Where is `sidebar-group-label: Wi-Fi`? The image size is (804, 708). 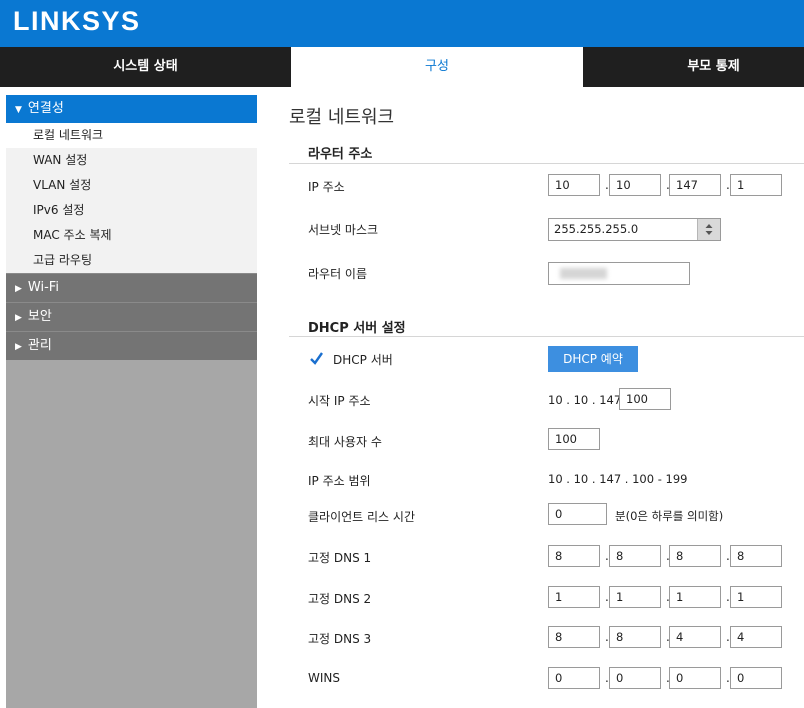
sidebar-group-label: Wi-Fi is located at coordinates (43, 287).